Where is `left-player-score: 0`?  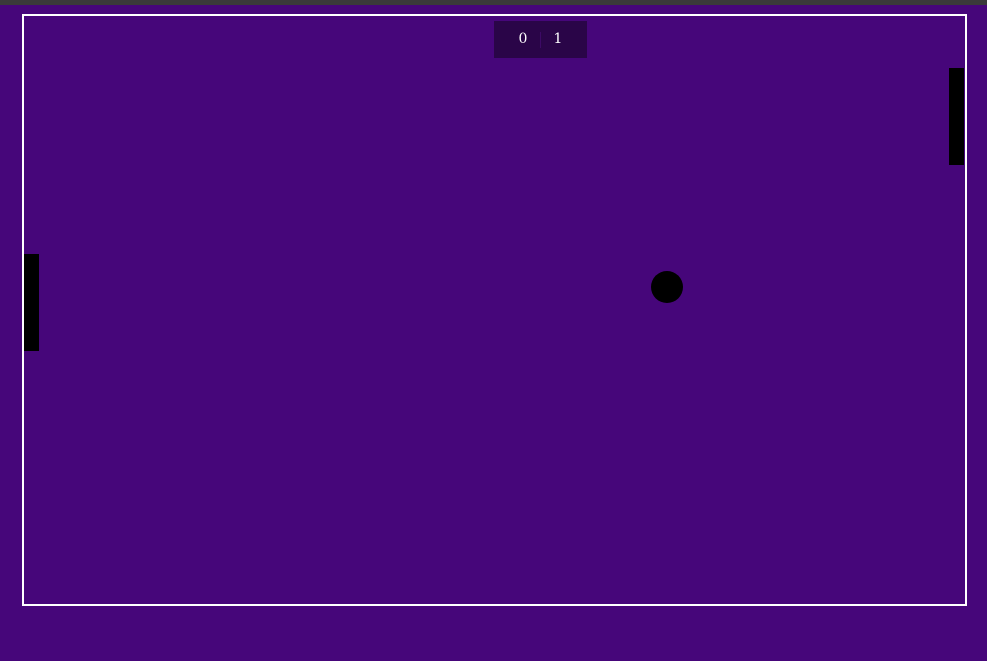
left-player-score: 0 is located at coordinates (523, 39).